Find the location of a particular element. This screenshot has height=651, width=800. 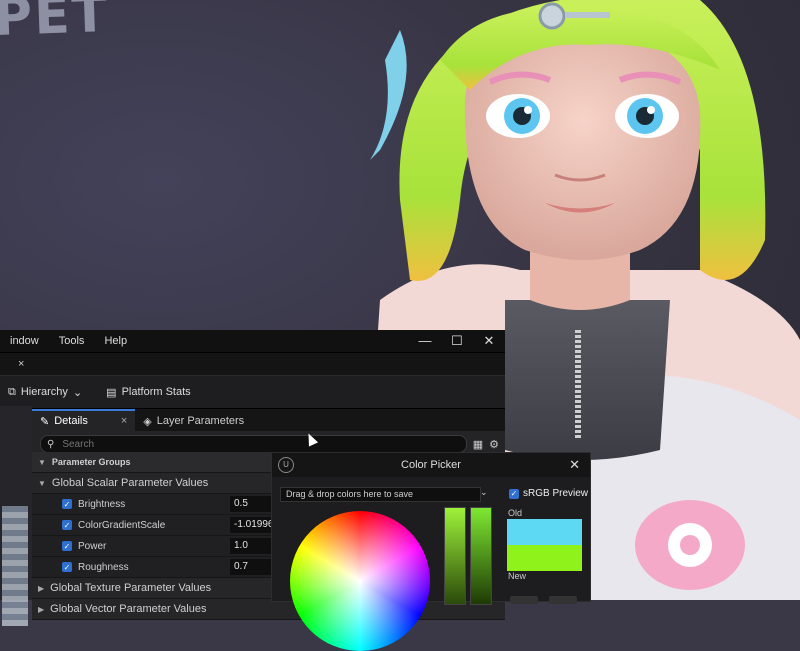

tab-layer-parameters: ◈ Layer Parameters is located at coordinates (193, 421).